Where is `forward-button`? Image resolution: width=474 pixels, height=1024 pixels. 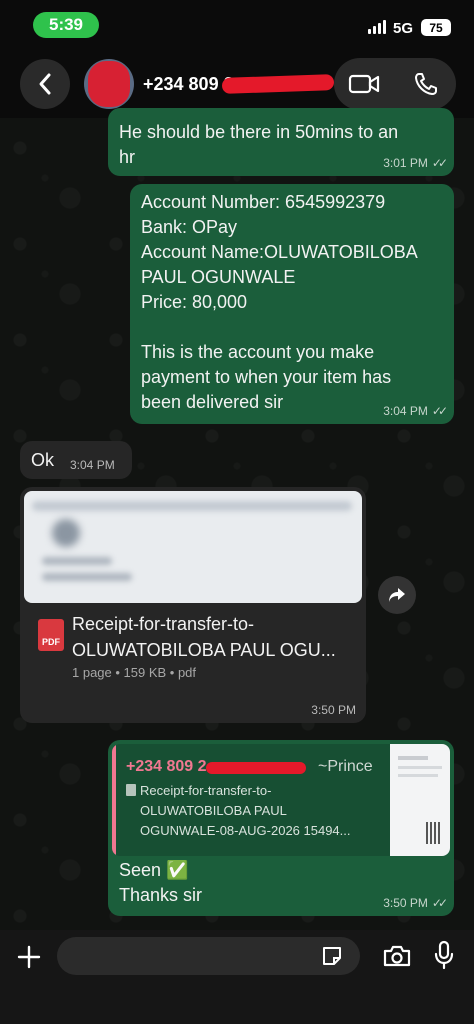 forward-button is located at coordinates (397, 595).